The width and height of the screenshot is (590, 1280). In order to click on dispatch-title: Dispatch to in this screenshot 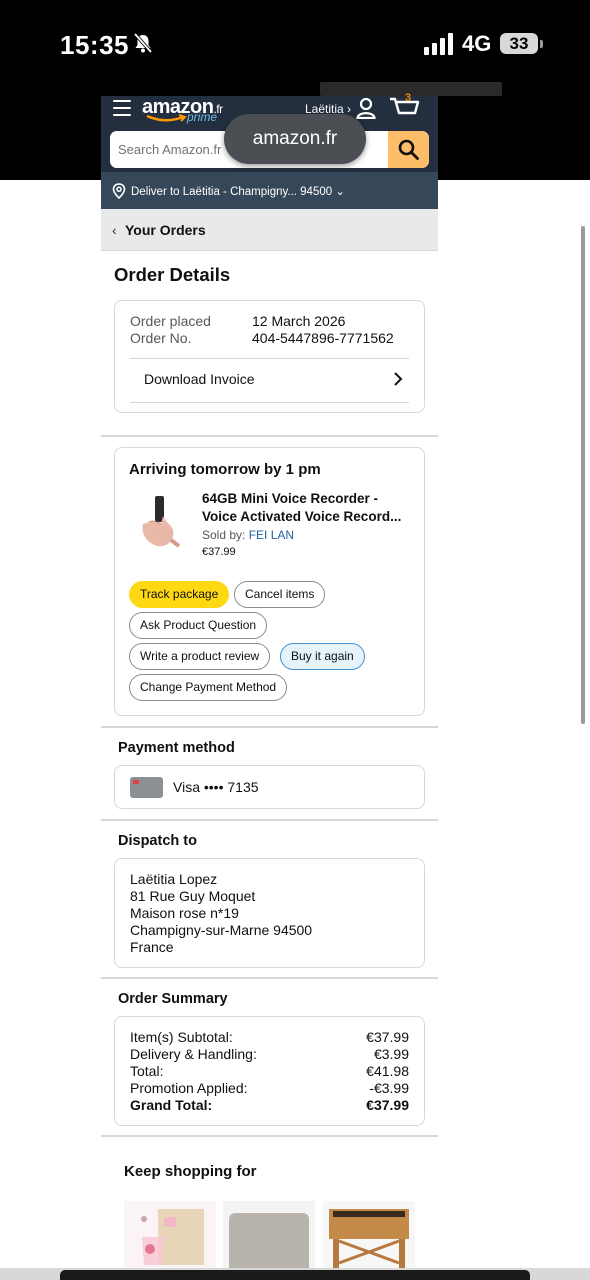, I will do `click(157, 841)`.